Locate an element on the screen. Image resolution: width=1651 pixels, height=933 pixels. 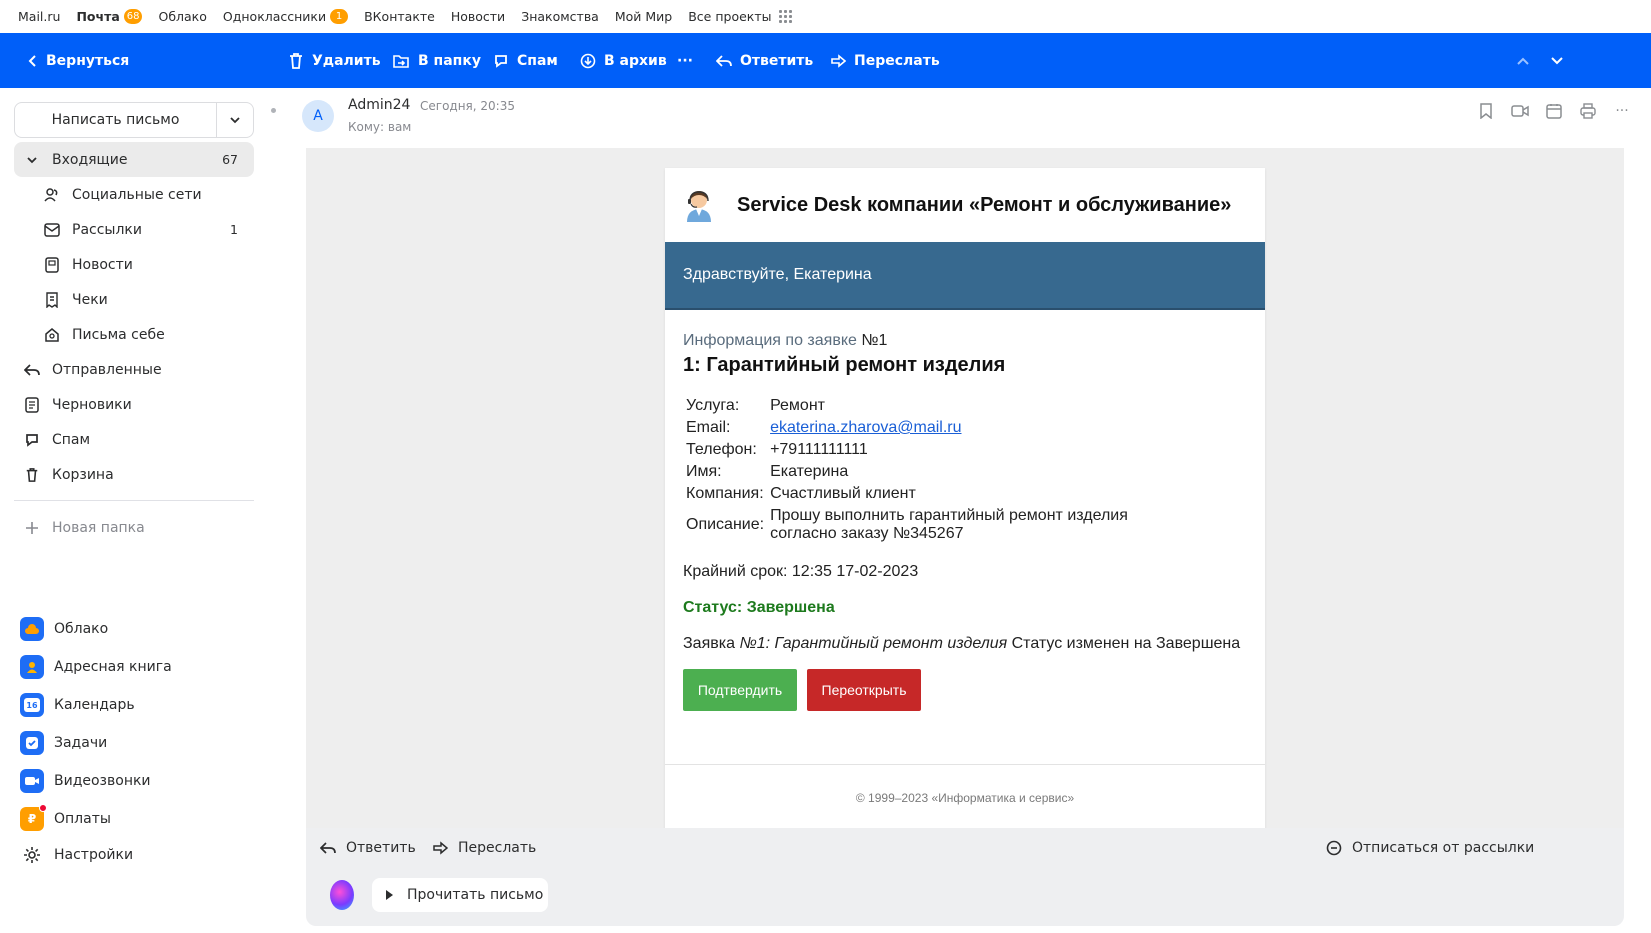
sender-name: Admin24 is located at coordinates (379, 105).